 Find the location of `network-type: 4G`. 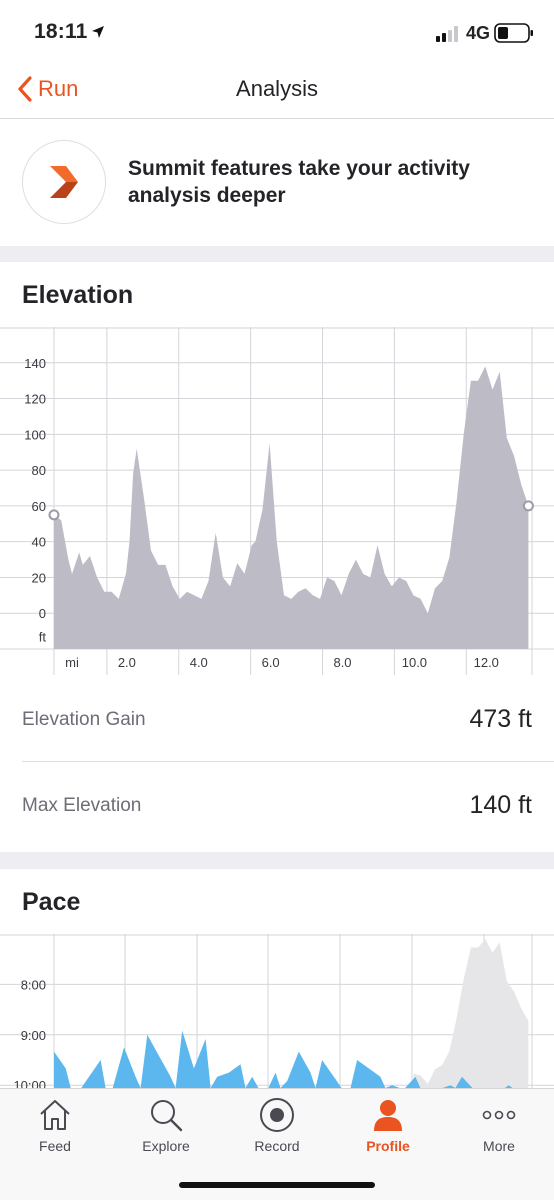

network-type: 4G is located at coordinates (478, 33).